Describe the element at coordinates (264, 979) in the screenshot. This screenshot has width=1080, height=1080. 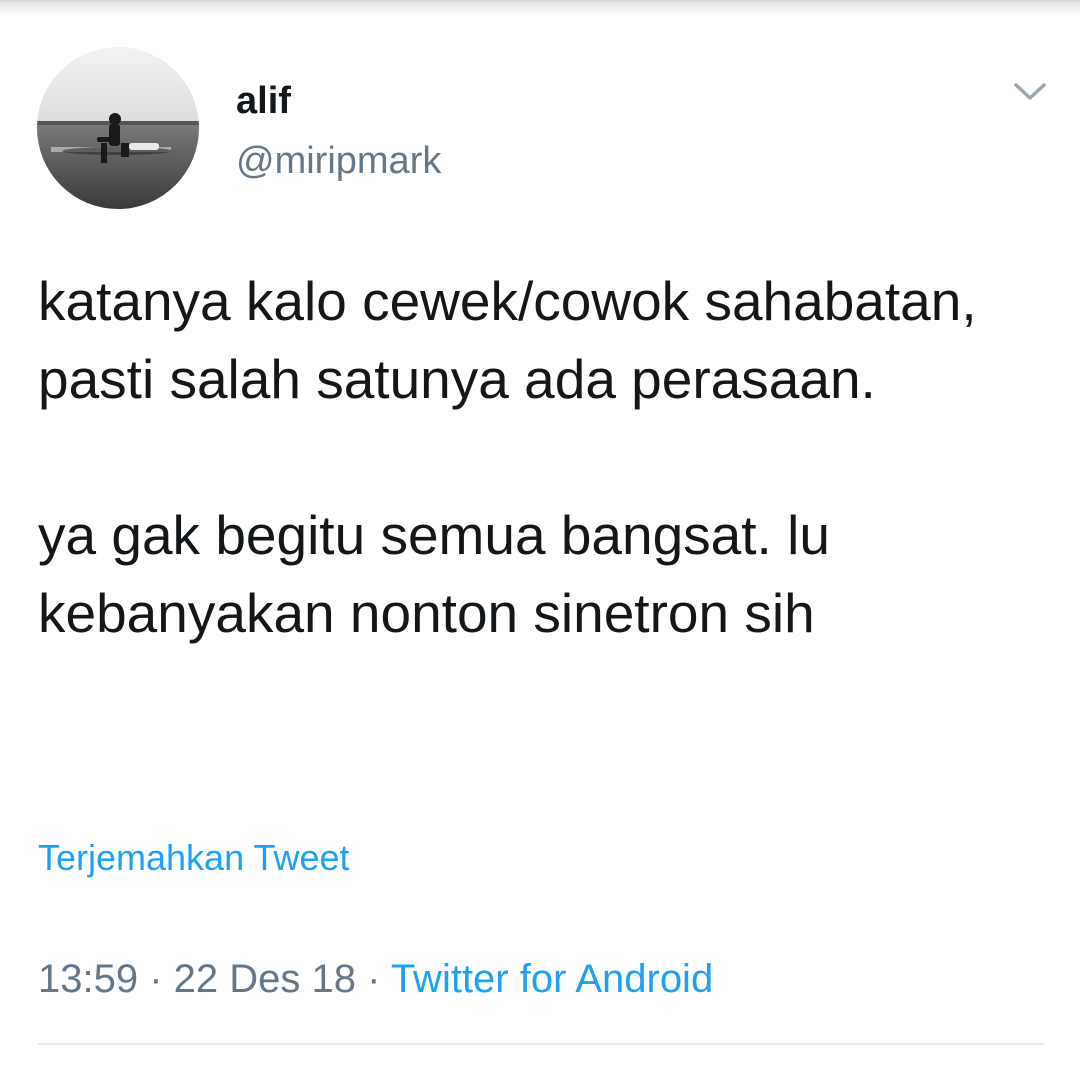
I see `tweet-date: 22 Des 18` at that location.